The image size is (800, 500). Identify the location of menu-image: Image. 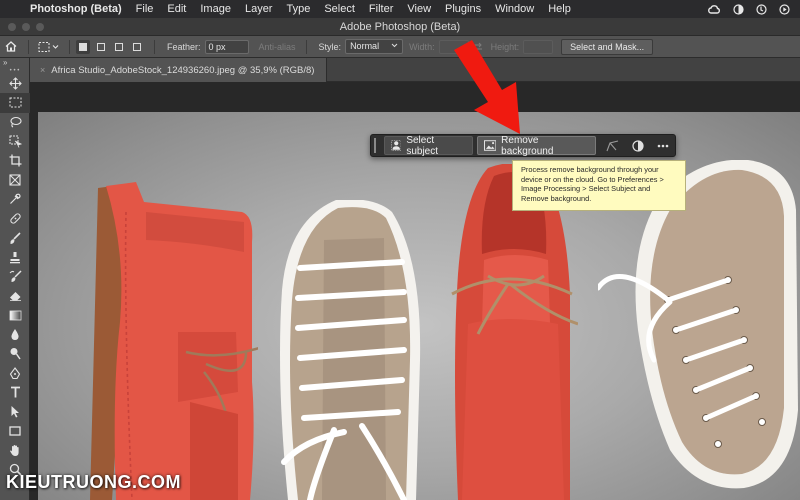
(215, 9).